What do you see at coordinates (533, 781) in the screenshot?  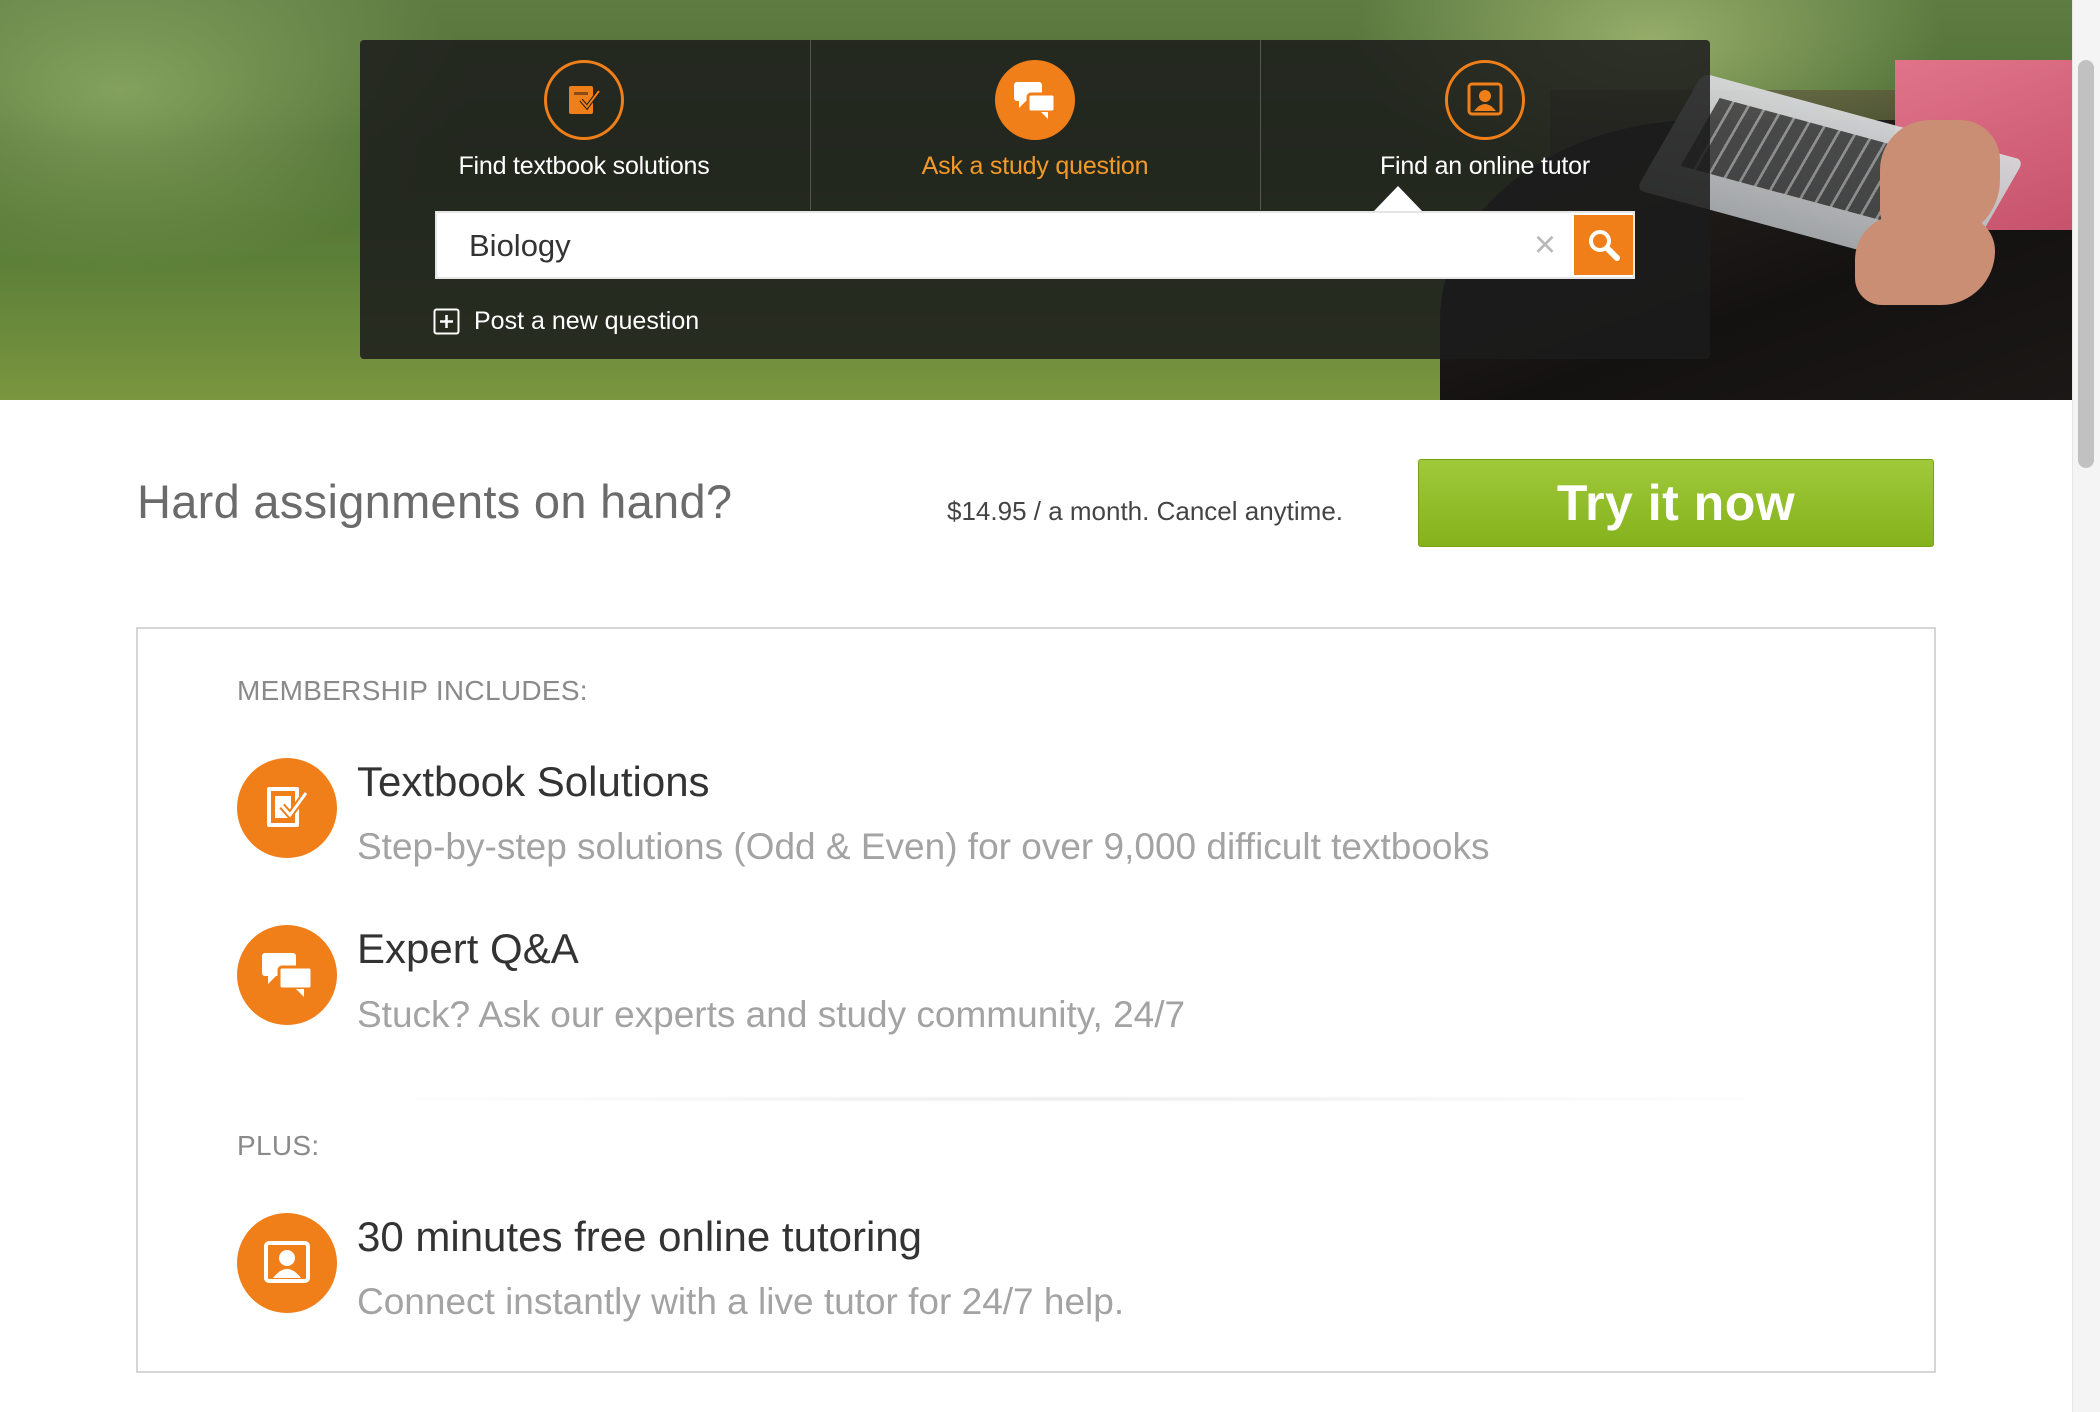 I see `feature-title: Textbook Solutions` at bounding box center [533, 781].